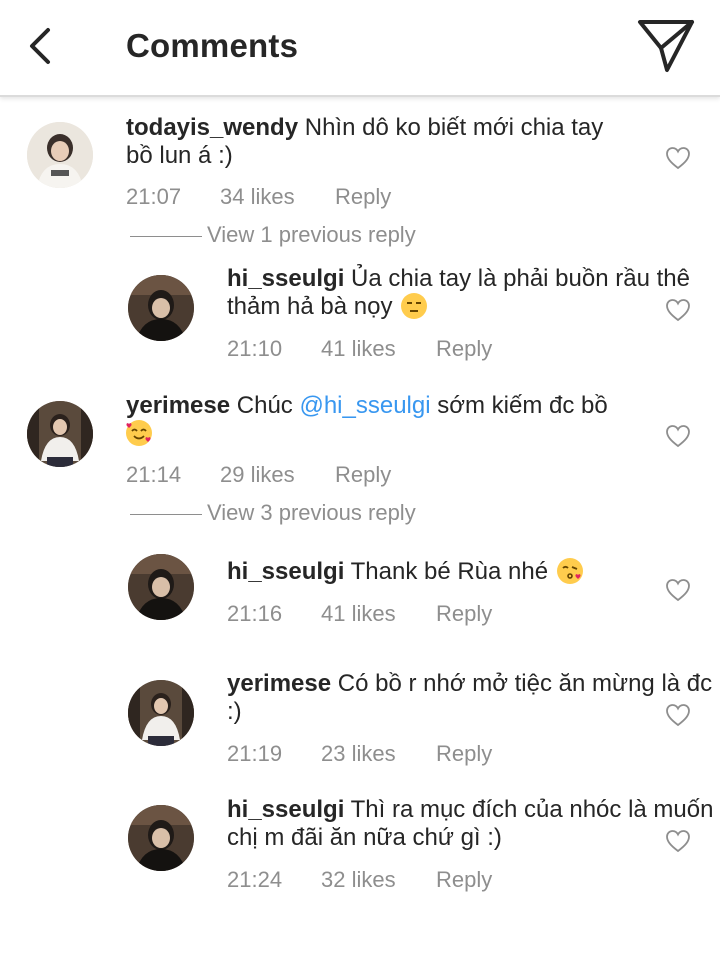 This screenshot has width=720, height=960. What do you see at coordinates (154, 474) in the screenshot?
I see `comment-time: 21:14` at bounding box center [154, 474].